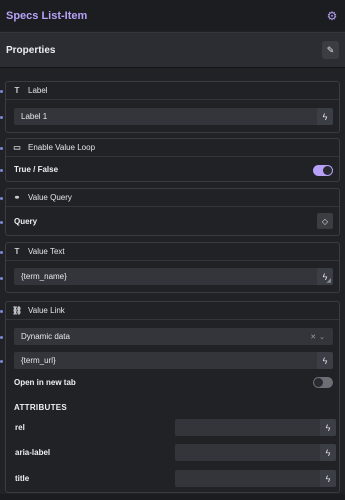 This screenshot has height=500, width=345. I want to click on group-title: Value Query, so click(50, 197).